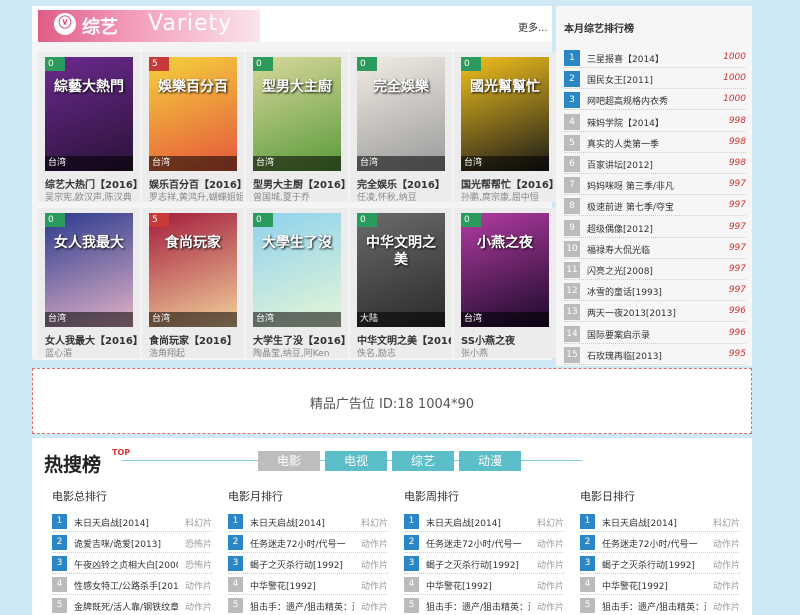 This screenshot has height=615, width=800. What do you see at coordinates (647, 164) in the screenshot?
I see `rank-name: 百家讲坛[2012]` at bounding box center [647, 164].